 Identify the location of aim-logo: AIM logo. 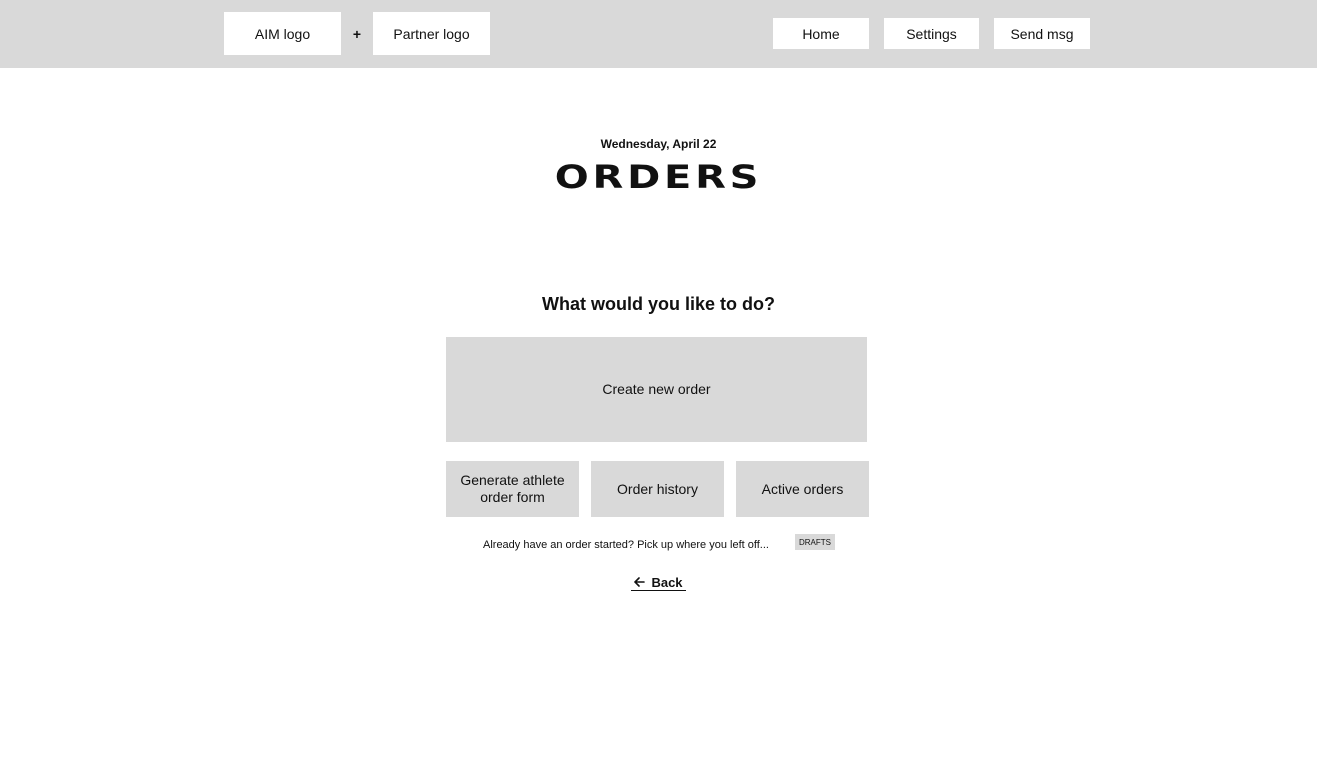
(282, 33).